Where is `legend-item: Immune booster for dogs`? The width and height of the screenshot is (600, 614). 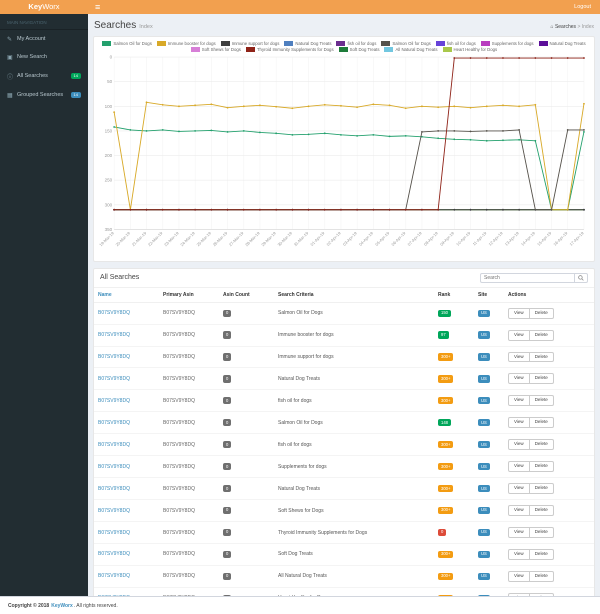 legend-item: Immune booster for dogs is located at coordinates (186, 43).